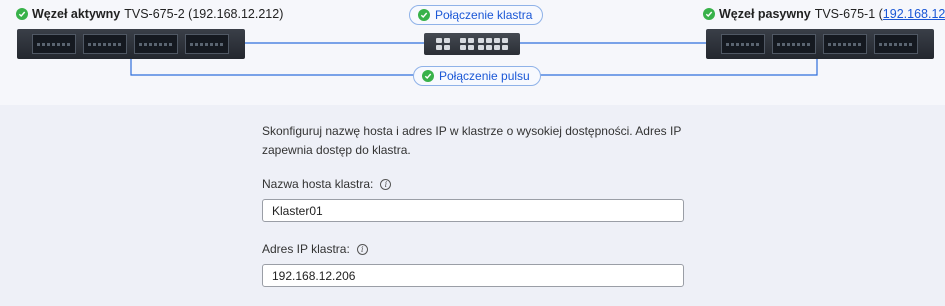 Image resolution: width=945 pixels, height=306 pixels. I want to click on ip-label-row: Adres IP klastra: i, so click(315, 249).